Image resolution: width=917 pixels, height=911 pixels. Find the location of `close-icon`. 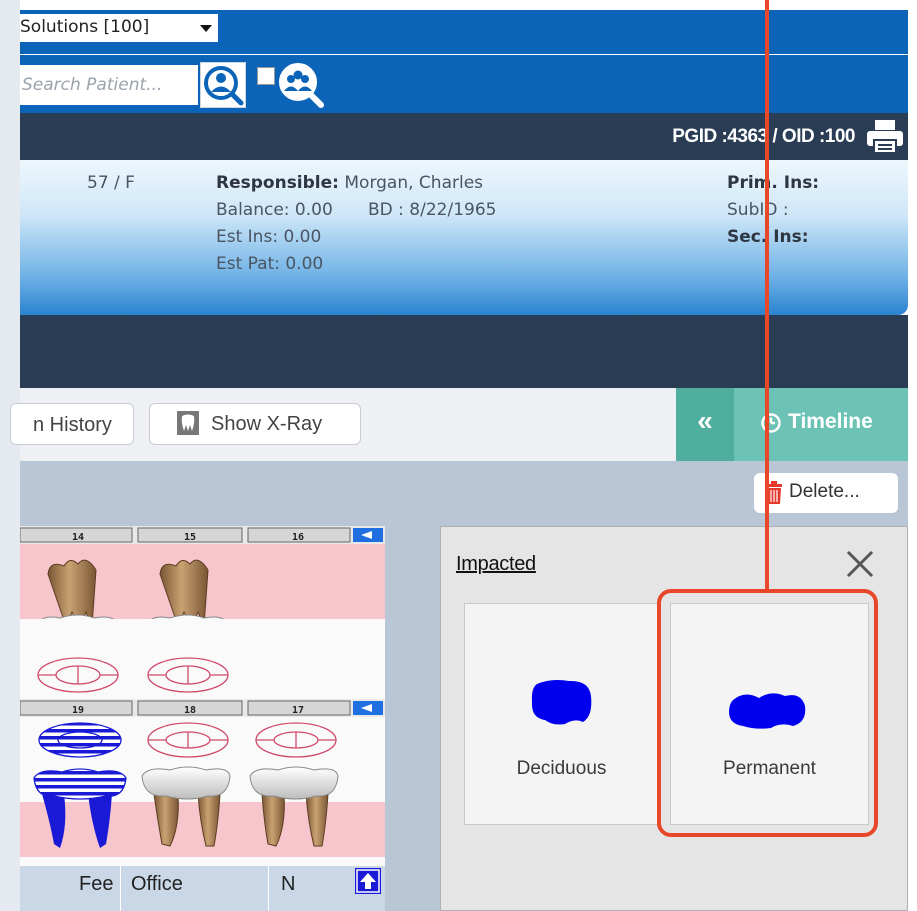

close-icon is located at coordinates (860, 564).